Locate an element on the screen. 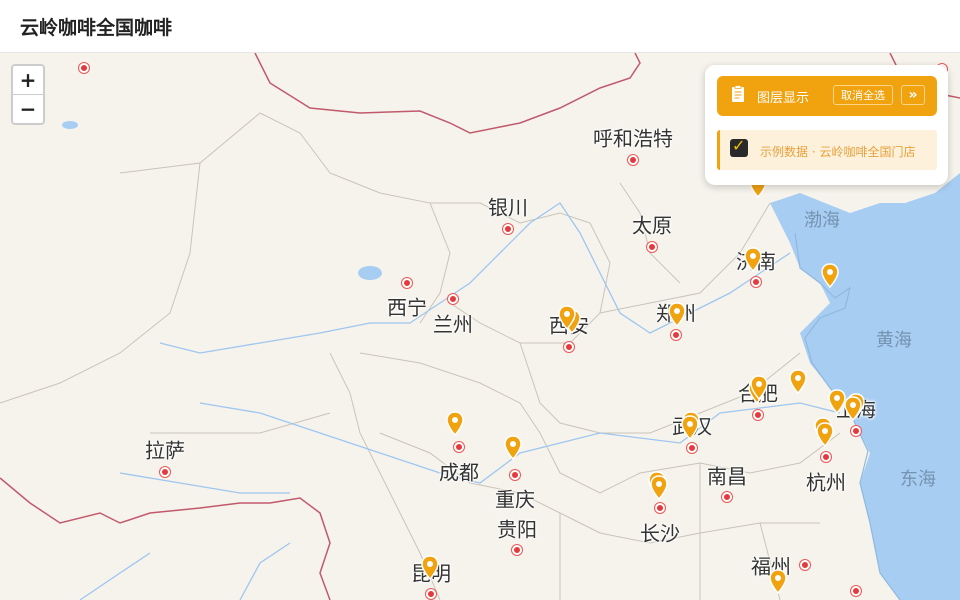  app-title: 云岭咖啡全国咖啡 is located at coordinates (96, 28).